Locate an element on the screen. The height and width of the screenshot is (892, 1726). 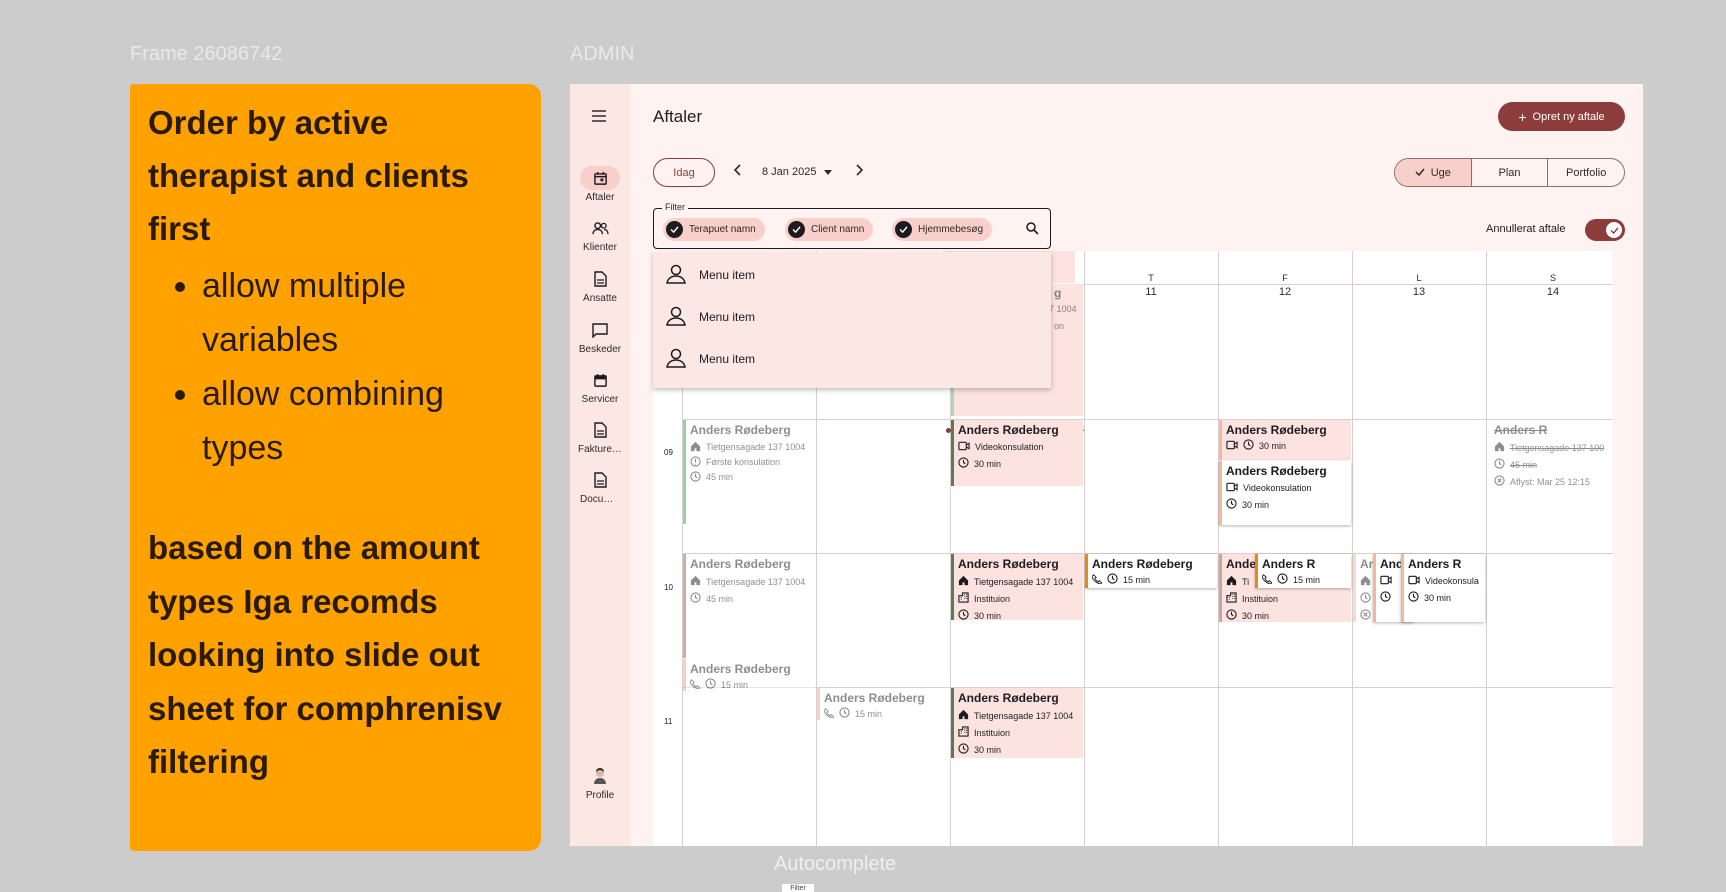
rail-item-ansatte: Ansatte is located at coordinates (600, 285).